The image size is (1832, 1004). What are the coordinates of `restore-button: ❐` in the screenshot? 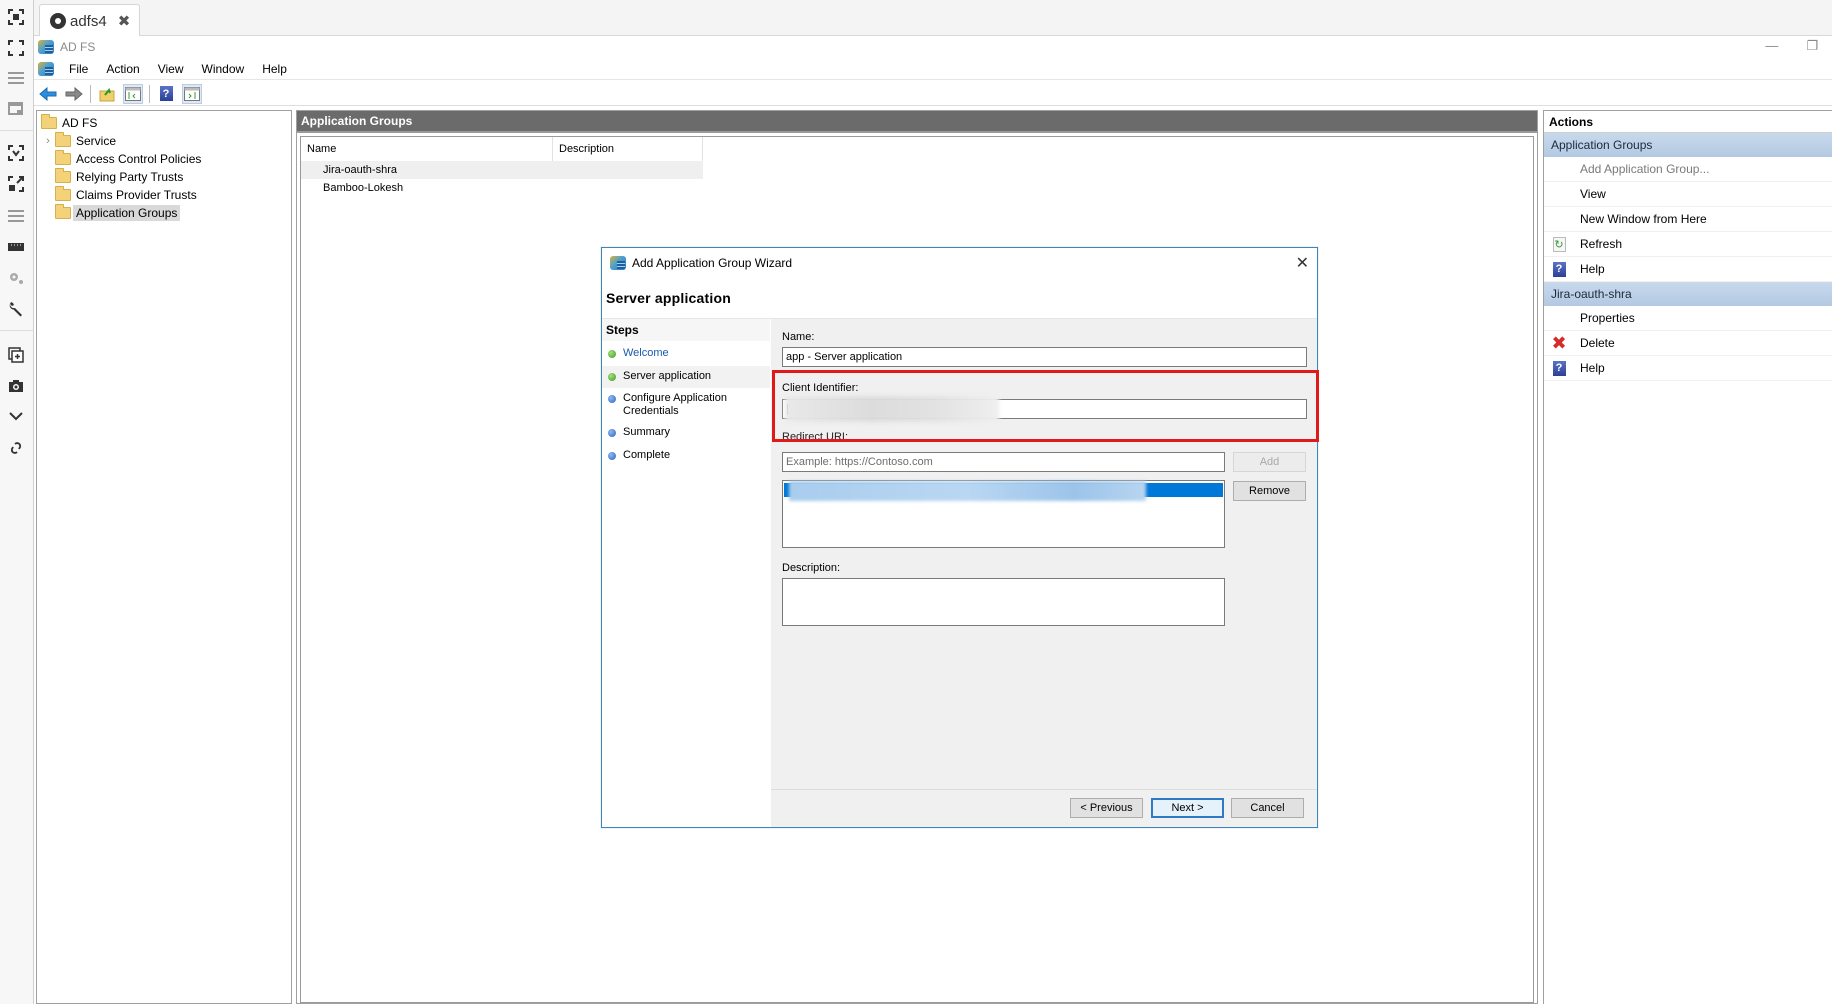 It's located at (1812, 46).